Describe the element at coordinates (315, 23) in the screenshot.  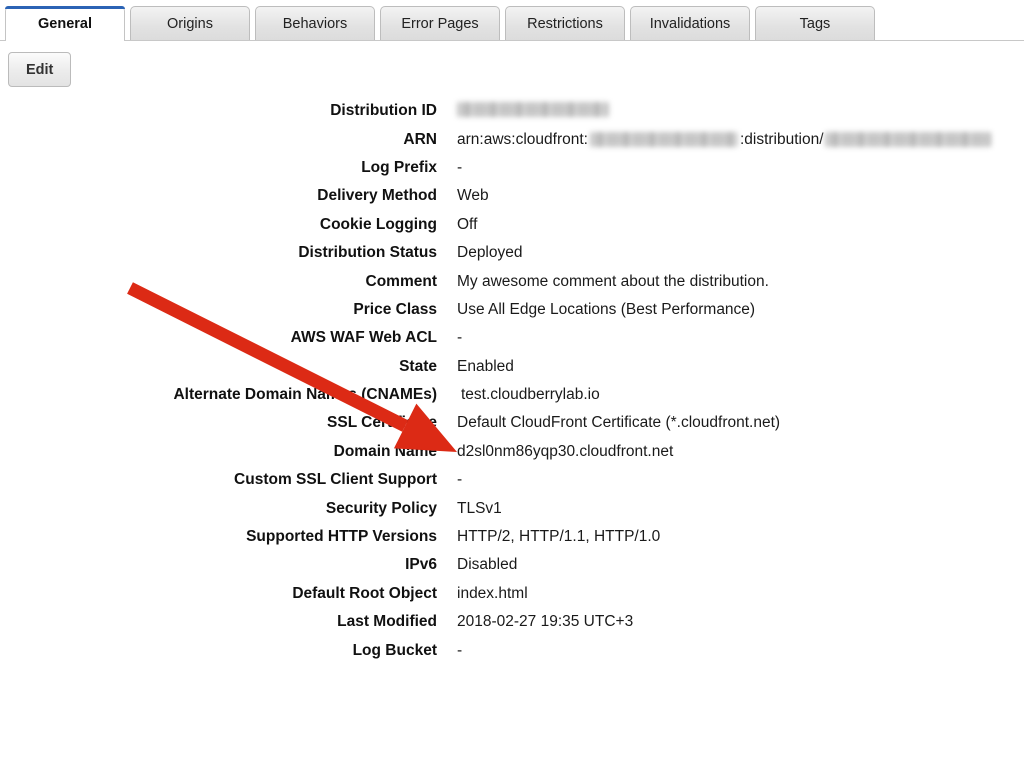
I see `tab-behaviors: Behaviors` at that location.